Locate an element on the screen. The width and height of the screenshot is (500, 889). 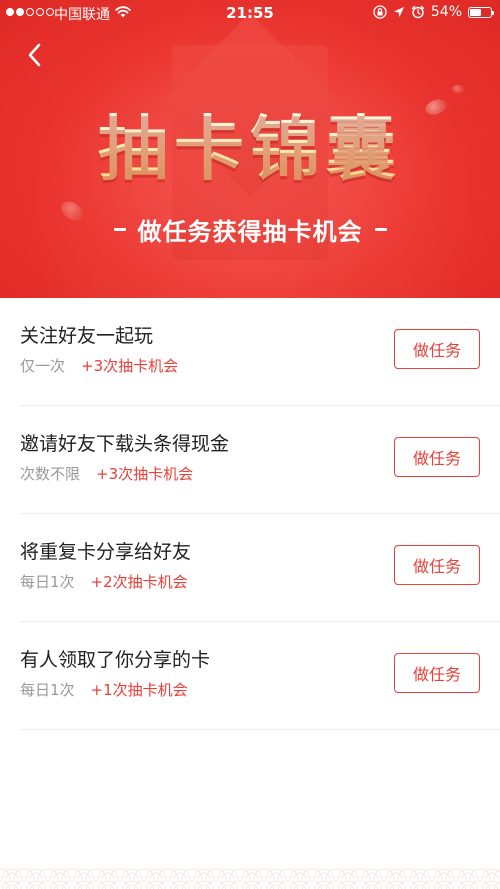
task-title: 将重复卡分享给好友 is located at coordinates (106, 552).